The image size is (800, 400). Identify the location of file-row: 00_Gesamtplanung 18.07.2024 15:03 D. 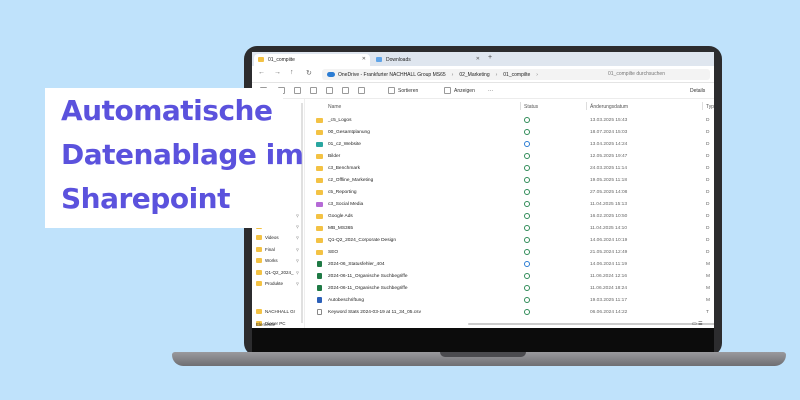
(511, 132).